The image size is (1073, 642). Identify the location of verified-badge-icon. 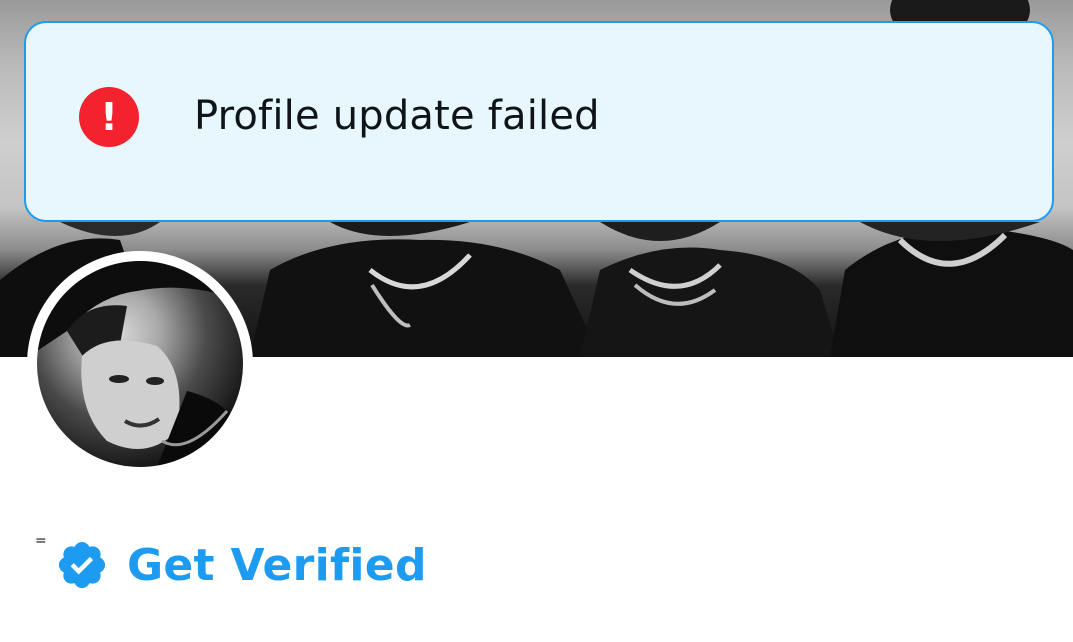
(82, 565).